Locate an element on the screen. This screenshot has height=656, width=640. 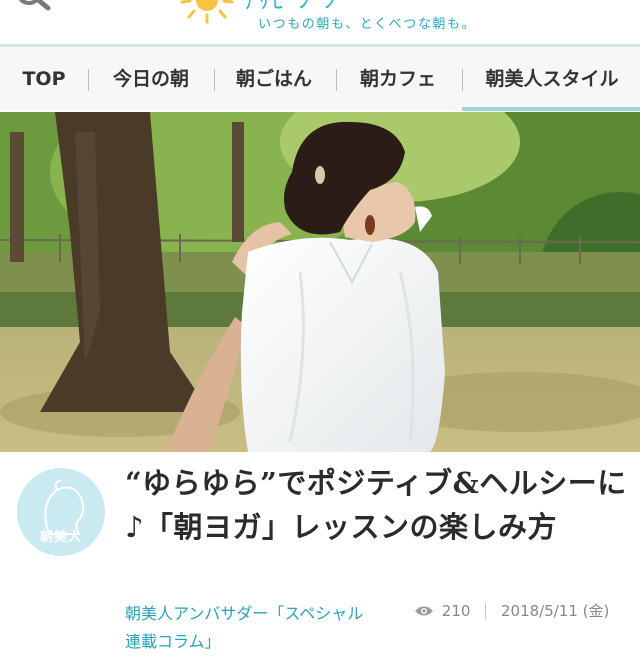
nav-item-beauty-style: 朝美人スタイル is located at coordinates (552, 79).